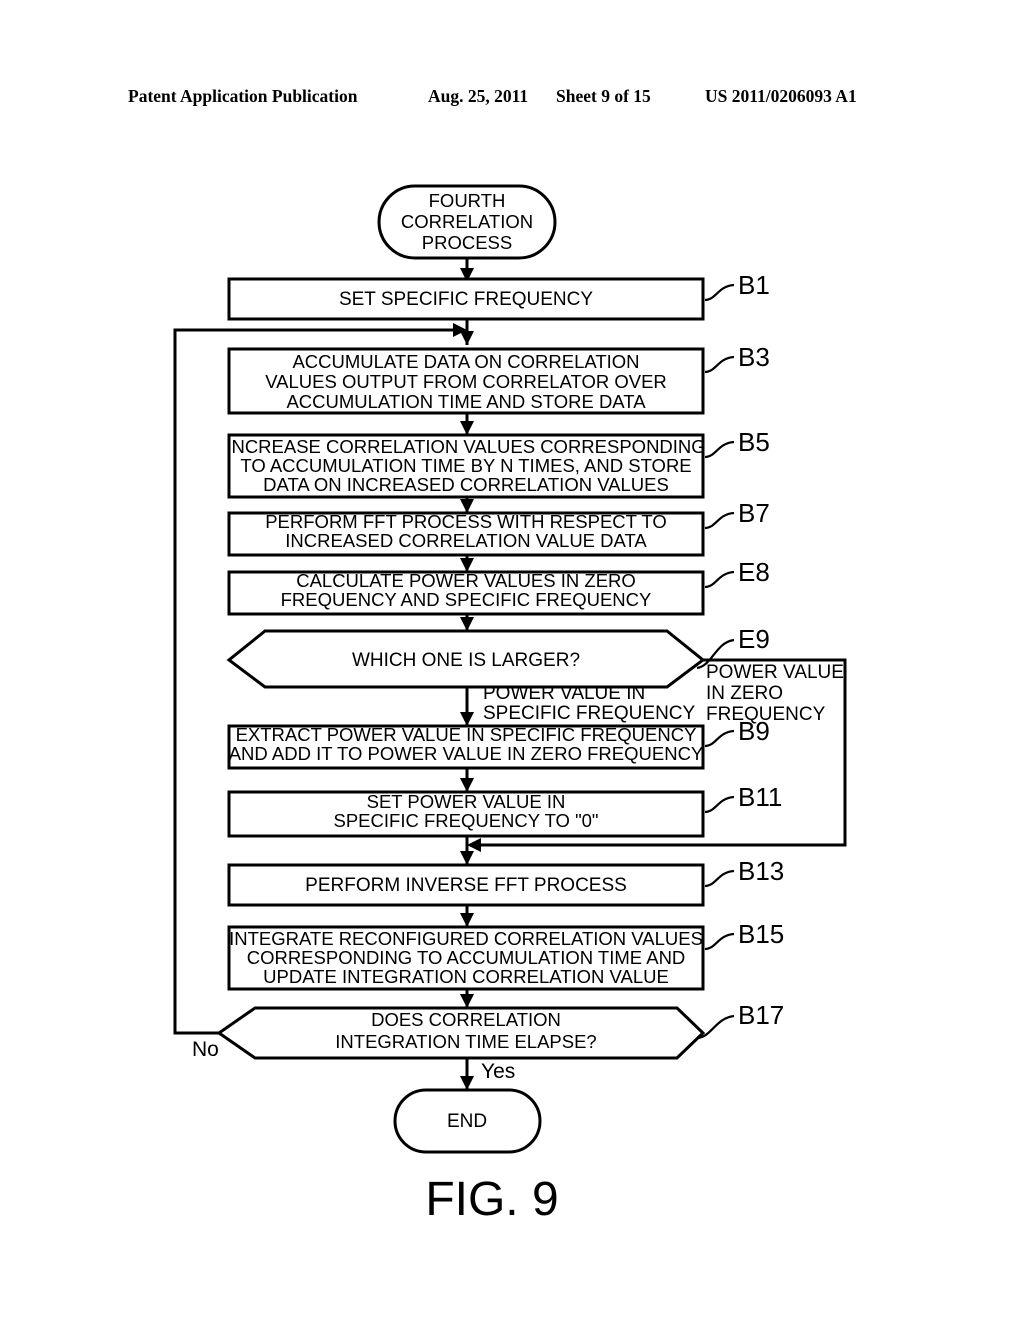  Describe the element at coordinates (737, 514) in the screenshot. I see `ref-leader-b7: B7` at that location.